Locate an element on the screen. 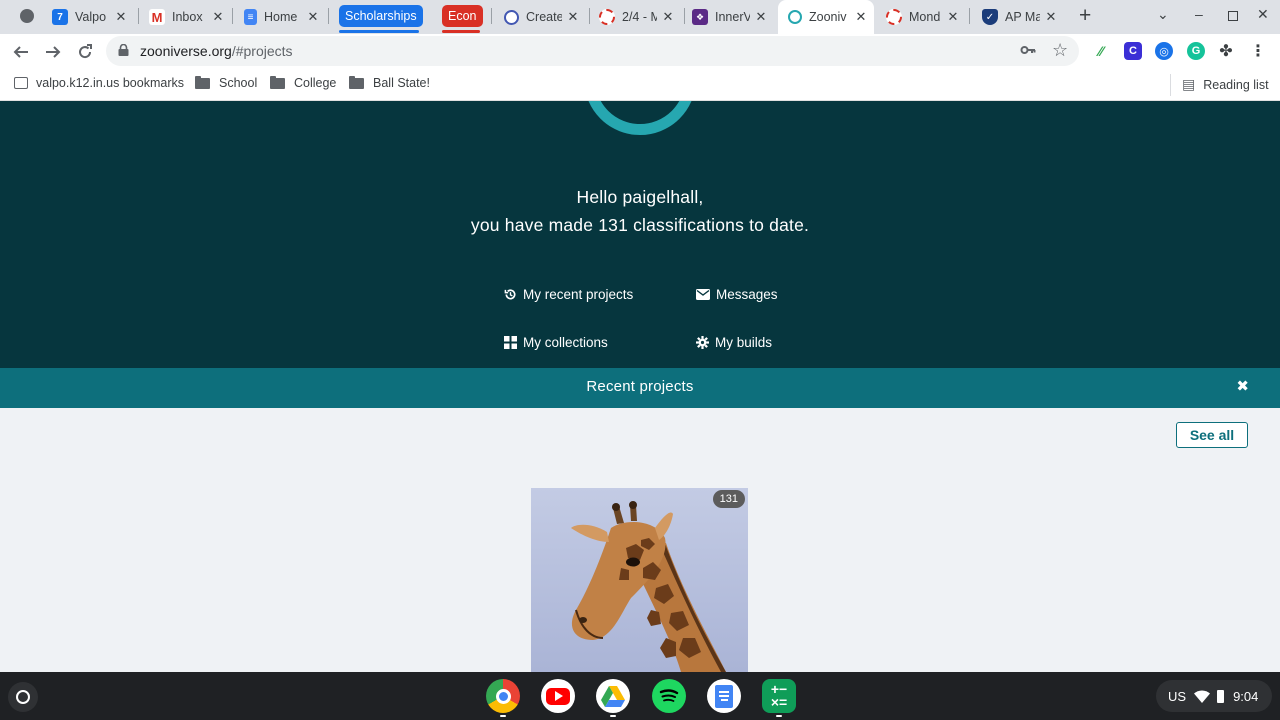 The image size is (1280, 720). close-window-icon: ✕ is located at coordinates (1263, 14).